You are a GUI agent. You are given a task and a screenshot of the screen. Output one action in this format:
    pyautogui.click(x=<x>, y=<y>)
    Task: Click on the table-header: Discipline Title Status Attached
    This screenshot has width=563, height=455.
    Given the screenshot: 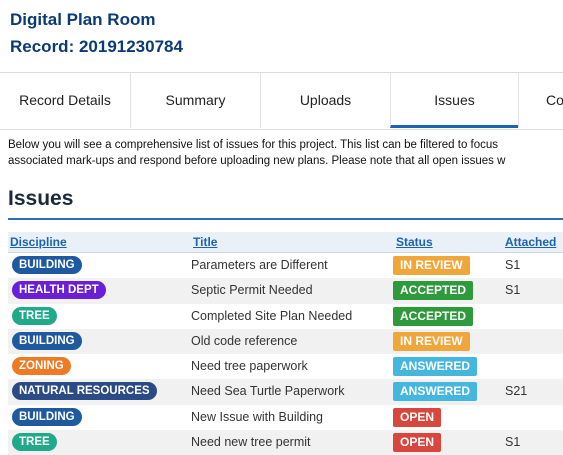 What is the action you would take?
    pyautogui.click(x=285, y=242)
    